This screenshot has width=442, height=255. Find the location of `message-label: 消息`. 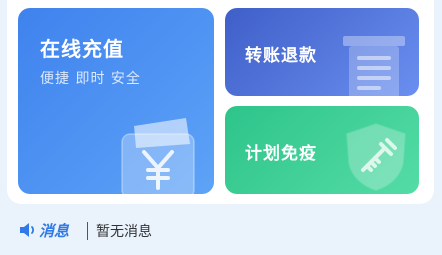

message-label: 消息 is located at coordinates (54, 231).